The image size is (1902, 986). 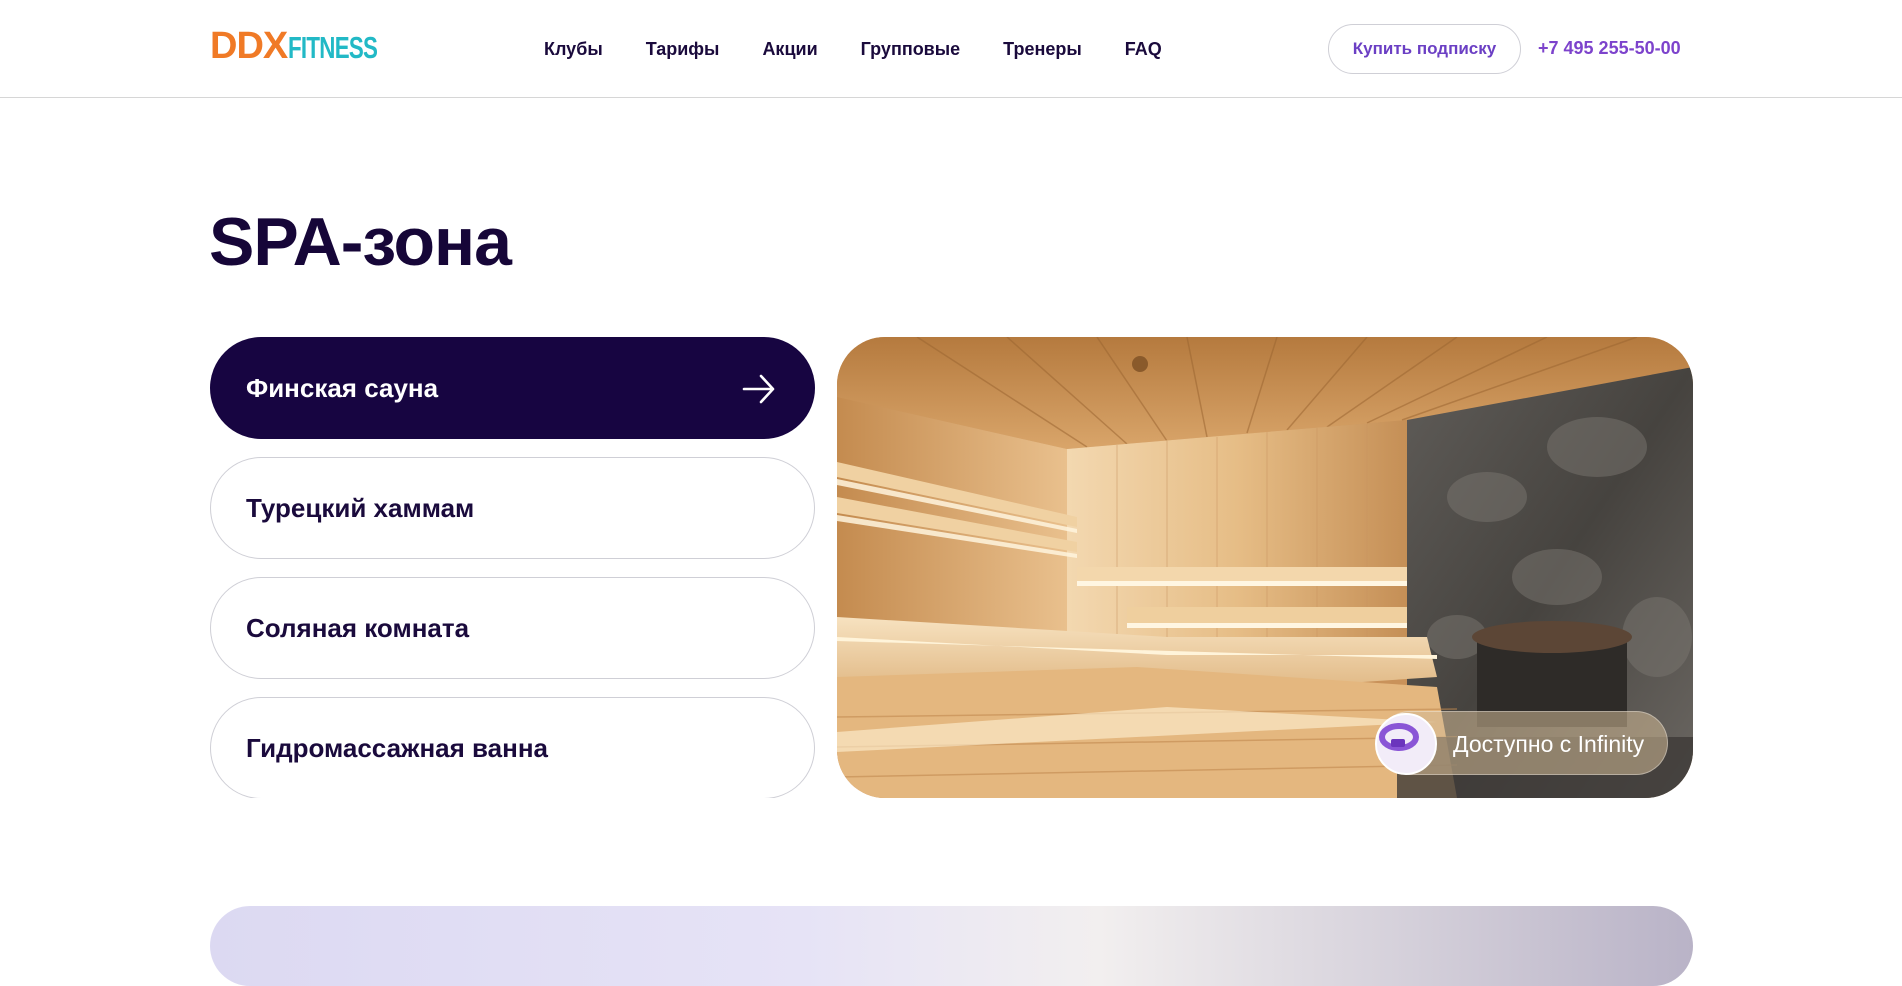 I want to click on nav-item-promotions: Акции, so click(x=789, y=49).